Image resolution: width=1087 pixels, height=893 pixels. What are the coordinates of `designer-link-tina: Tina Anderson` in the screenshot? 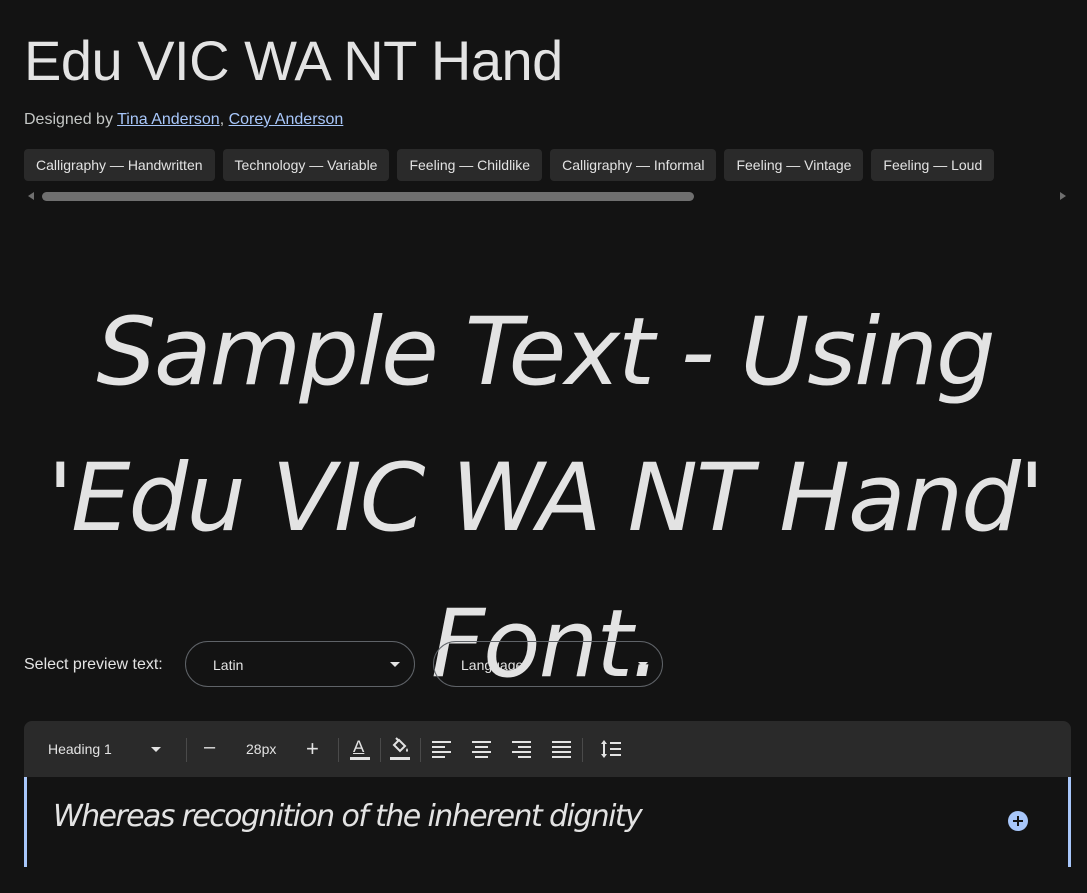 It's located at (168, 119).